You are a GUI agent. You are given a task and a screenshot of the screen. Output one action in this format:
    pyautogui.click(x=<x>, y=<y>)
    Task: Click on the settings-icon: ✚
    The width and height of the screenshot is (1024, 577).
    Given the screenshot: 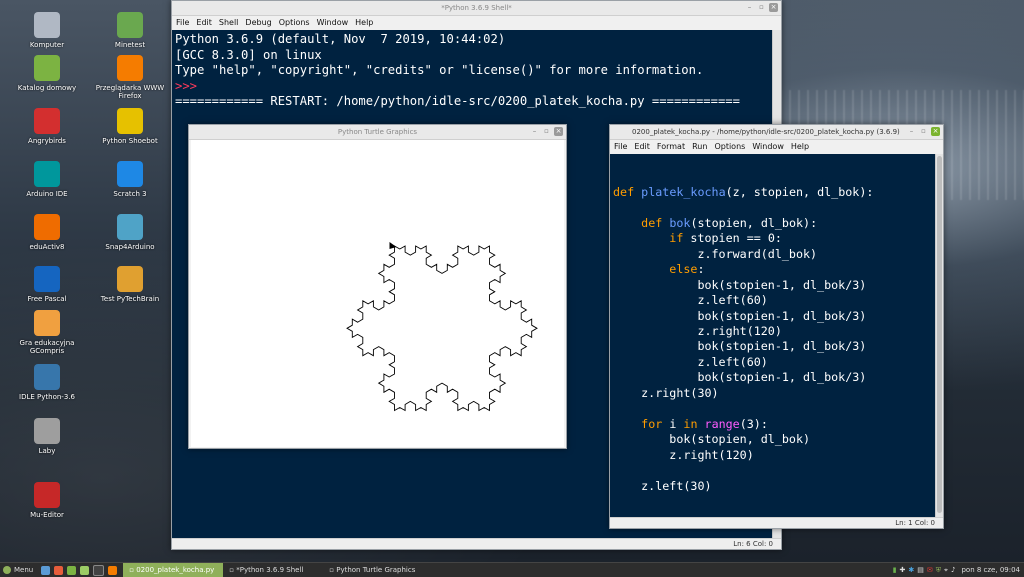 What is the action you would take?
    pyautogui.click(x=903, y=570)
    